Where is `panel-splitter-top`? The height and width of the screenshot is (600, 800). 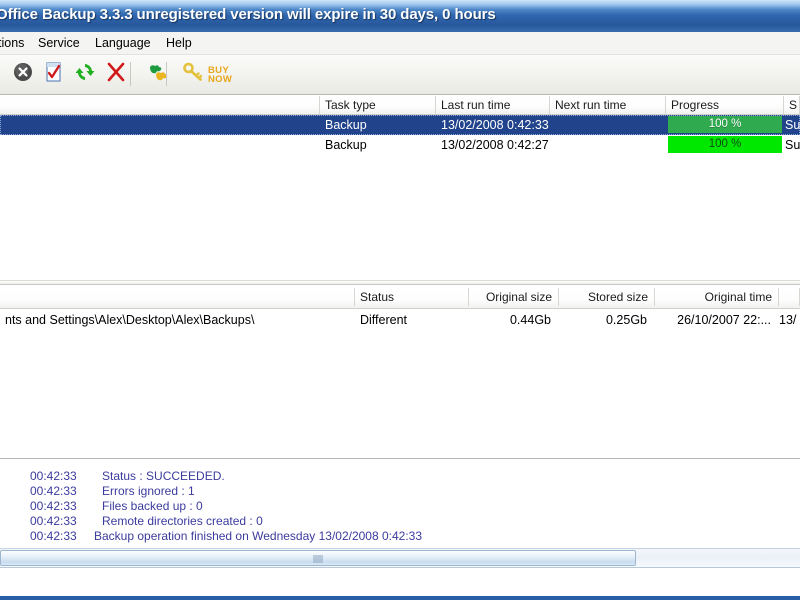
panel-splitter-top is located at coordinates (400, 282).